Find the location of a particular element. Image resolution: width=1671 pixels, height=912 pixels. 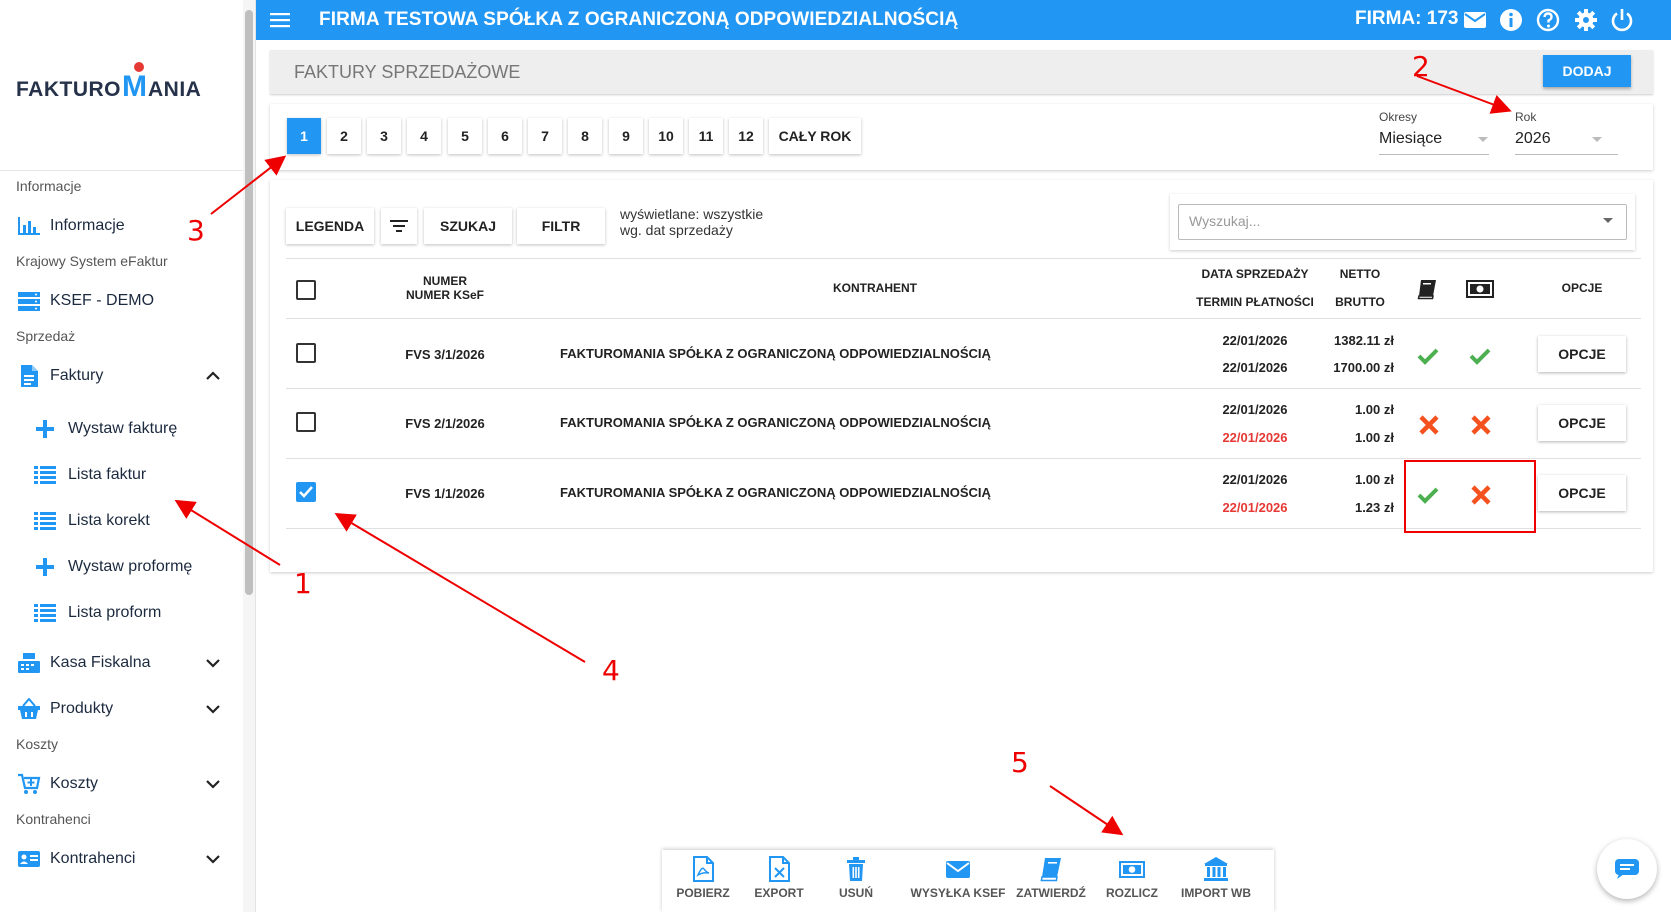

sidebar-item-produkty: Produkty is located at coordinates (64, 709).